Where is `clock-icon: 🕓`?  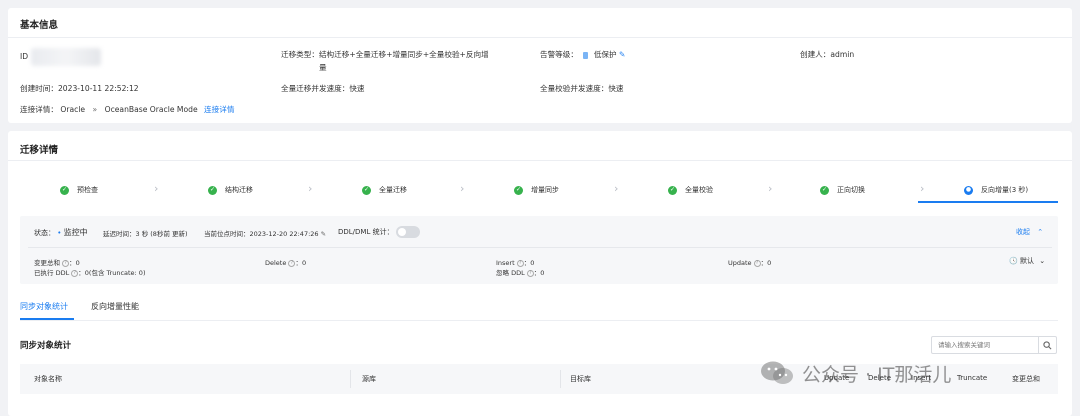 clock-icon: 🕓 is located at coordinates (1013, 261).